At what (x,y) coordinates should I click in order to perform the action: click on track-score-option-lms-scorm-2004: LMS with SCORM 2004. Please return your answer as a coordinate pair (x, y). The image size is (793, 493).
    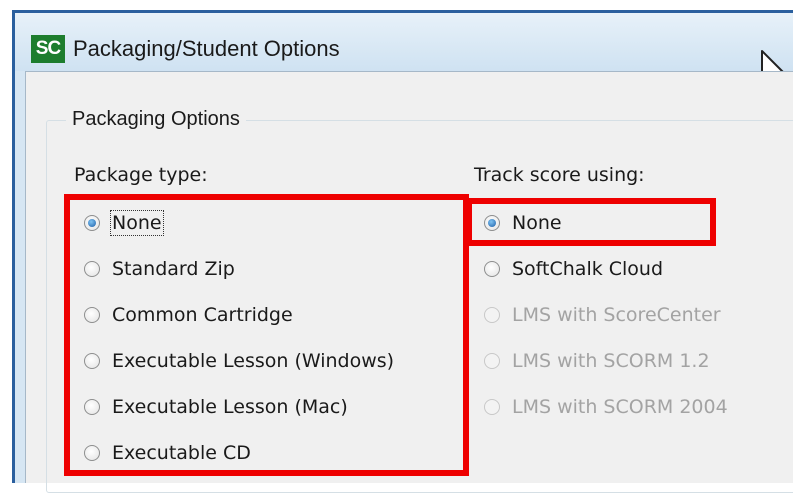
    Looking at the image, I should click on (606, 407).